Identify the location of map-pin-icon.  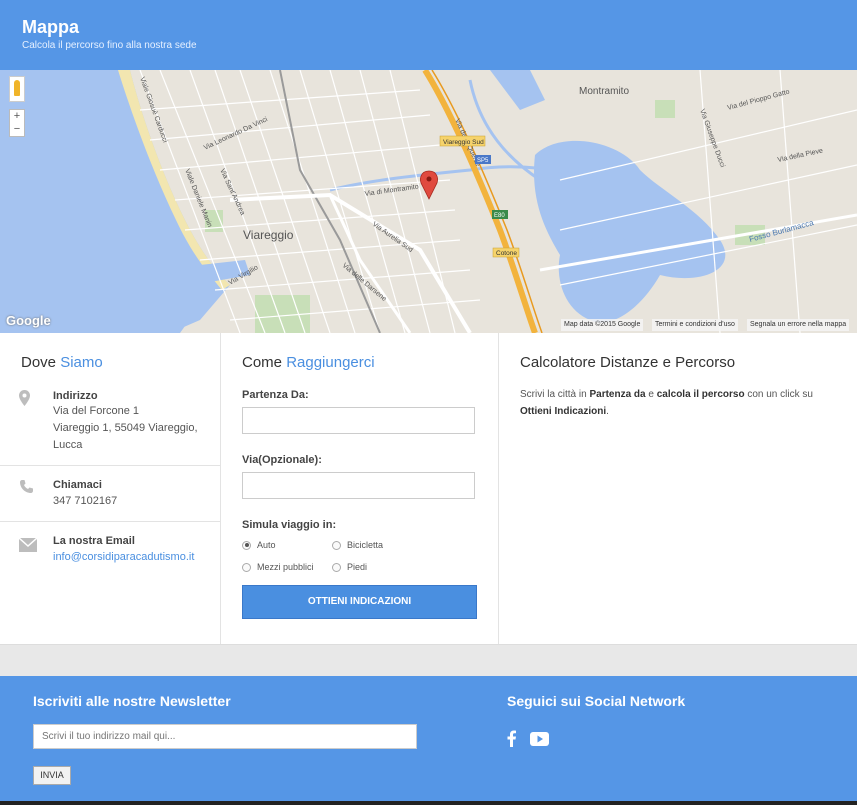
(24, 398).